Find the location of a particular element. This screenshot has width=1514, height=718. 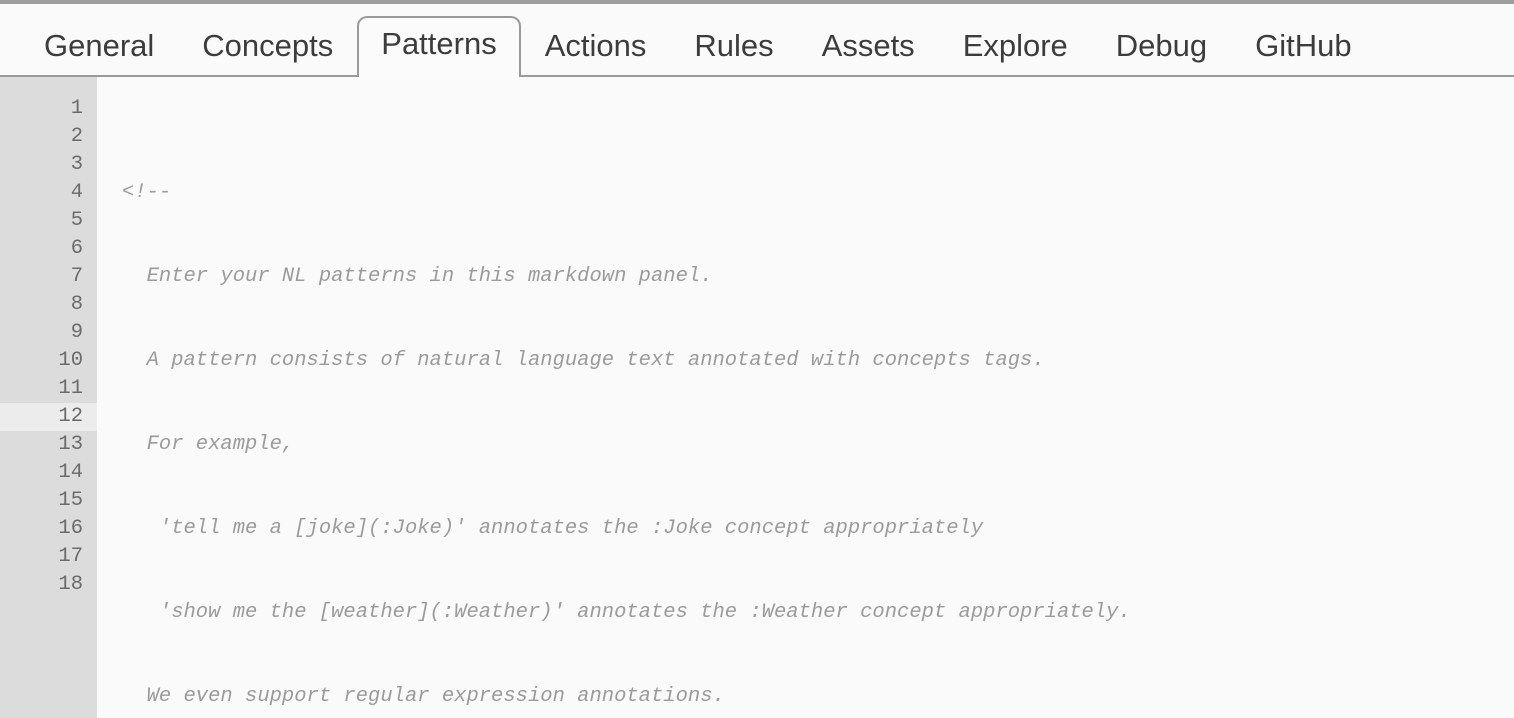

line-number: 5 is located at coordinates (76, 220).